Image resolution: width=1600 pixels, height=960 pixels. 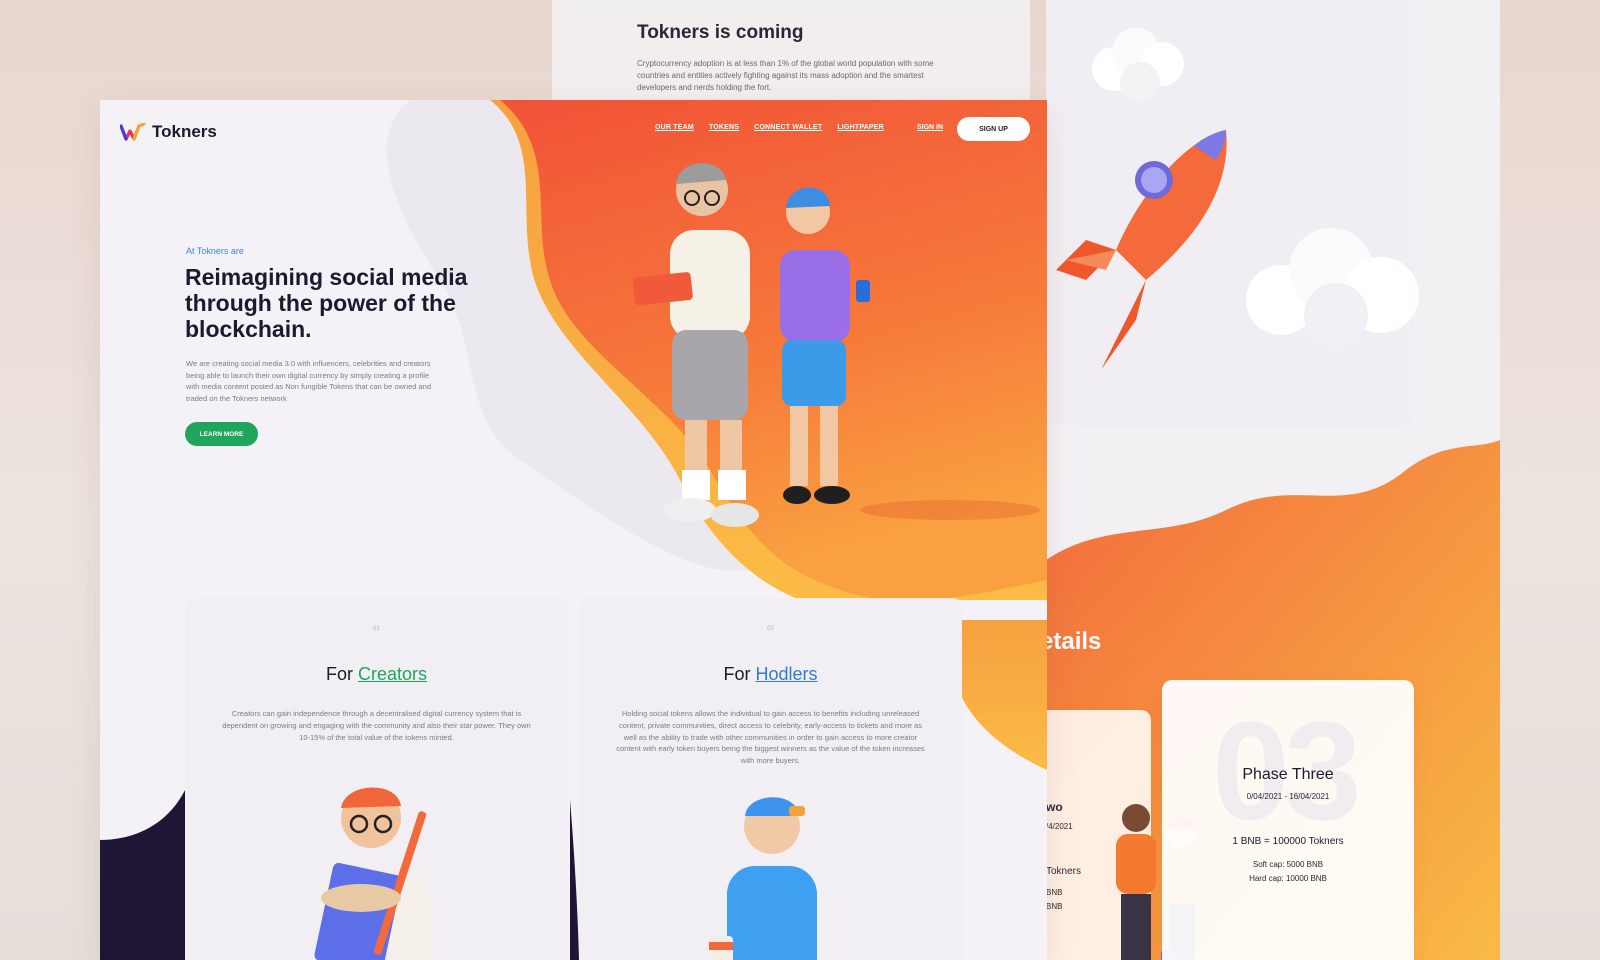 I want to click on phase-two-hard-cap: BNB, so click(x=1054, y=906).